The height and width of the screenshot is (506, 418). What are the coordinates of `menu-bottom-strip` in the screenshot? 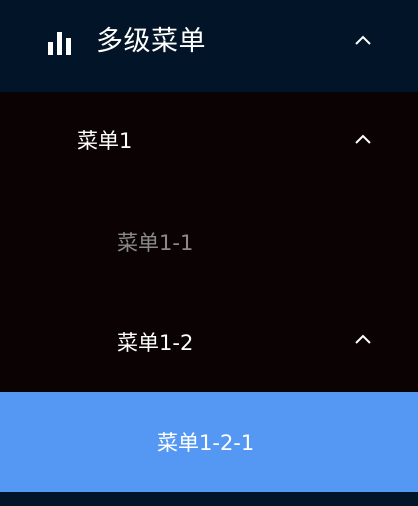 It's located at (209, 499).